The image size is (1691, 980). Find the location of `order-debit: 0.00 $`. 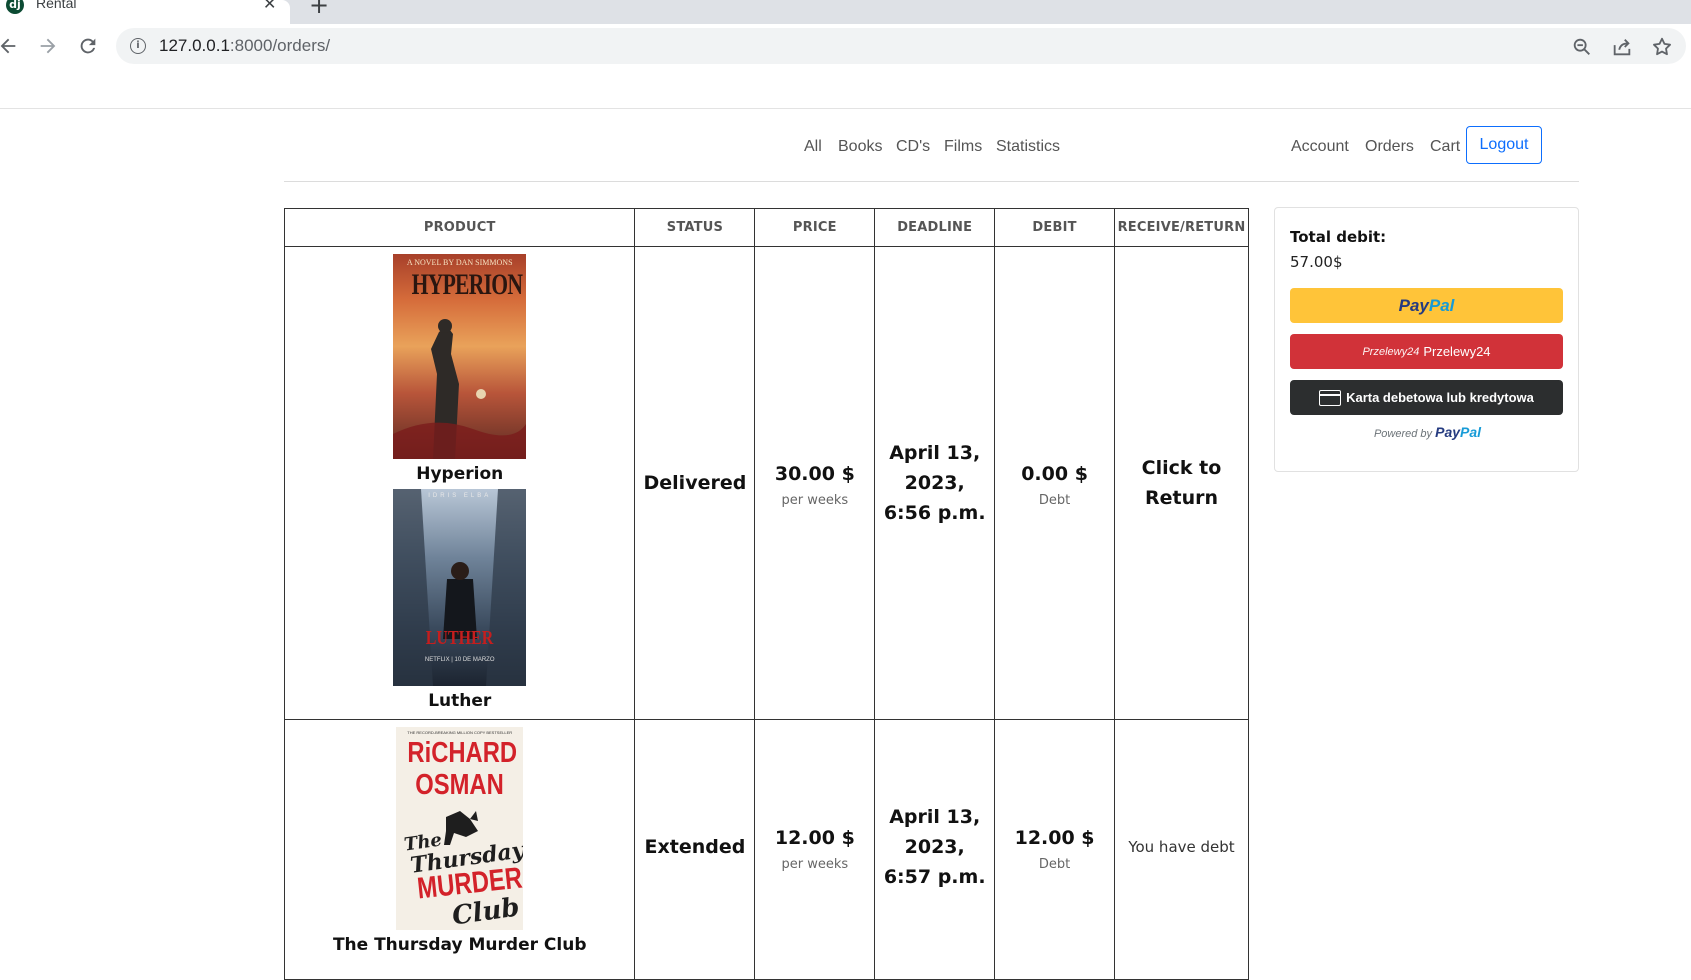

order-debit: 0.00 $ is located at coordinates (1054, 473).